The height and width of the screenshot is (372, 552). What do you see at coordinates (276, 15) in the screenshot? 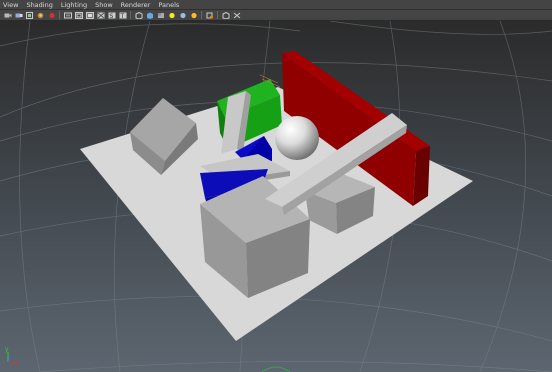
I see `panel-toolbar: S T` at bounding box center [276, 15].